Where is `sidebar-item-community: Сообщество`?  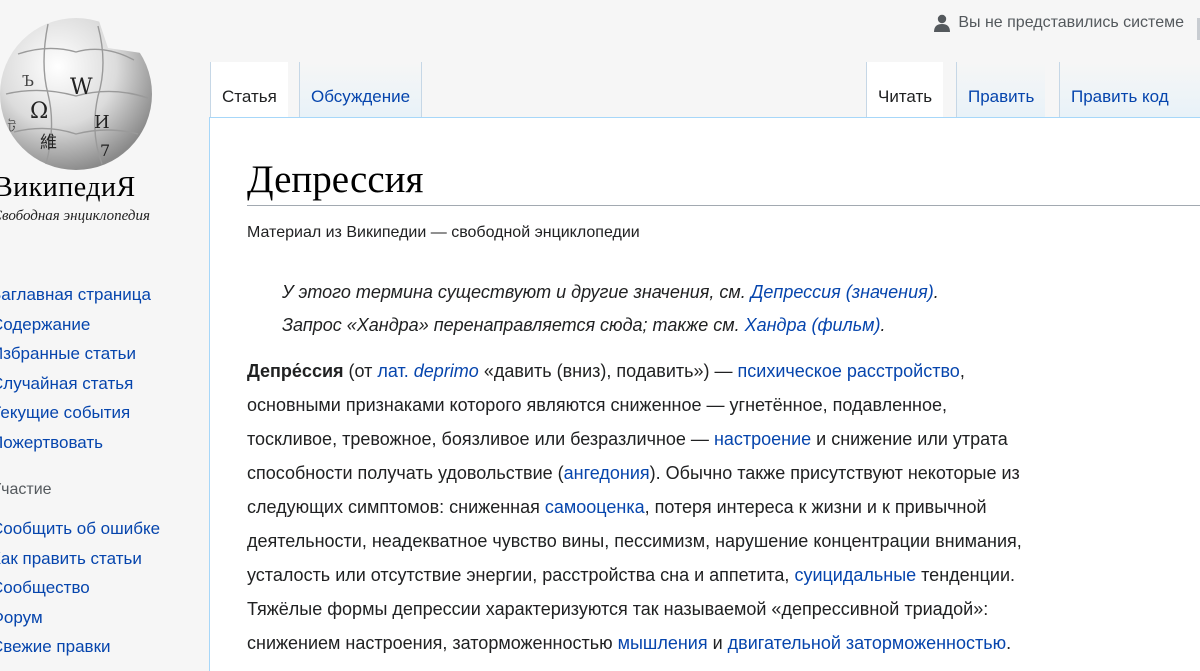 sidebar-item-community: Сообщество is located at coordinates (84, 588).